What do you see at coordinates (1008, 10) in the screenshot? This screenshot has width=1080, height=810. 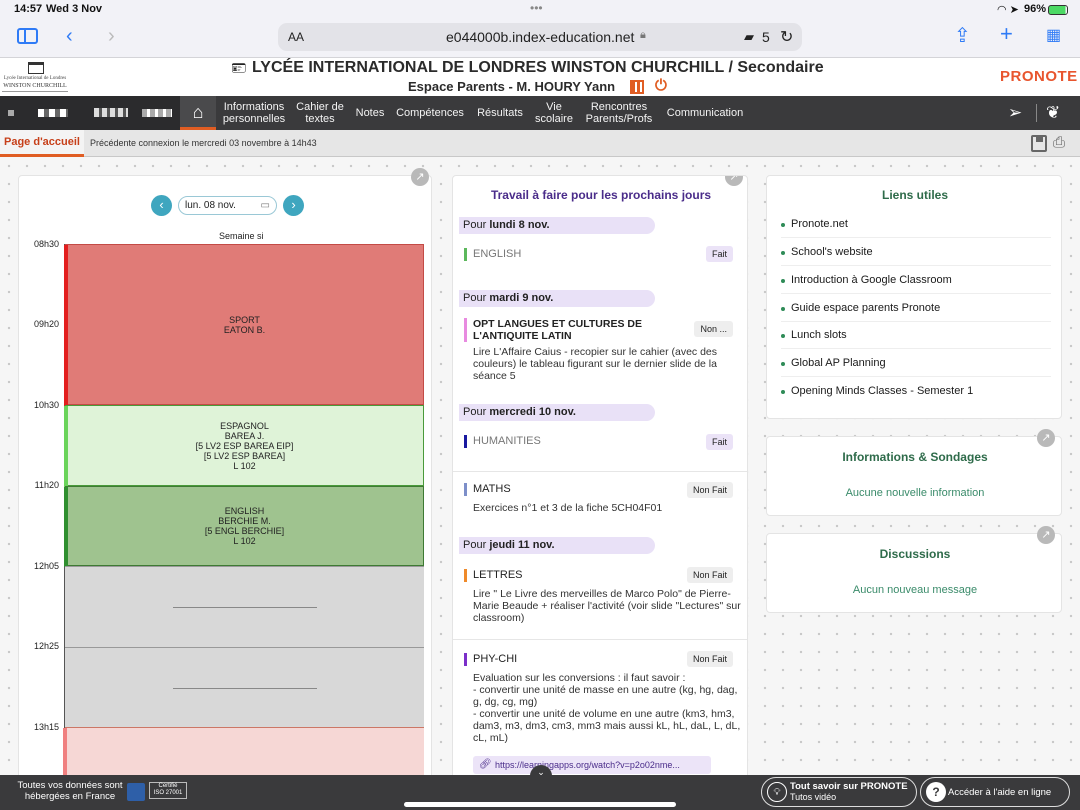 I see `wifi-icon: ◠ ➤` at bounding box center [1008, 10].